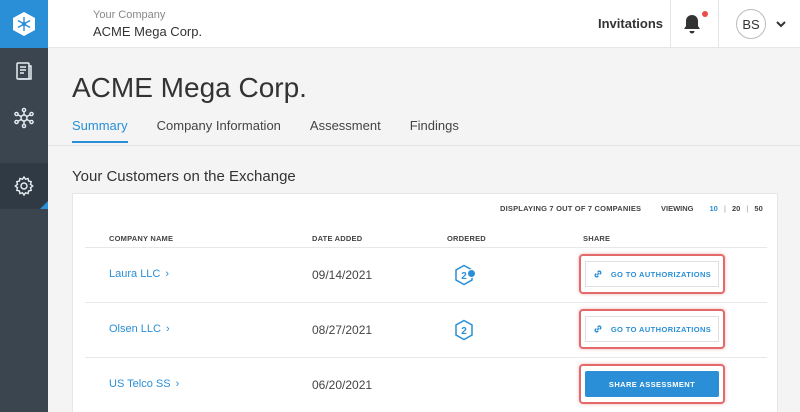 The image size is (800, 412). Describe the element at coordinates (337, 238) in the screenshot. I see `column-header-date-added: DATE ADDED` at that location.